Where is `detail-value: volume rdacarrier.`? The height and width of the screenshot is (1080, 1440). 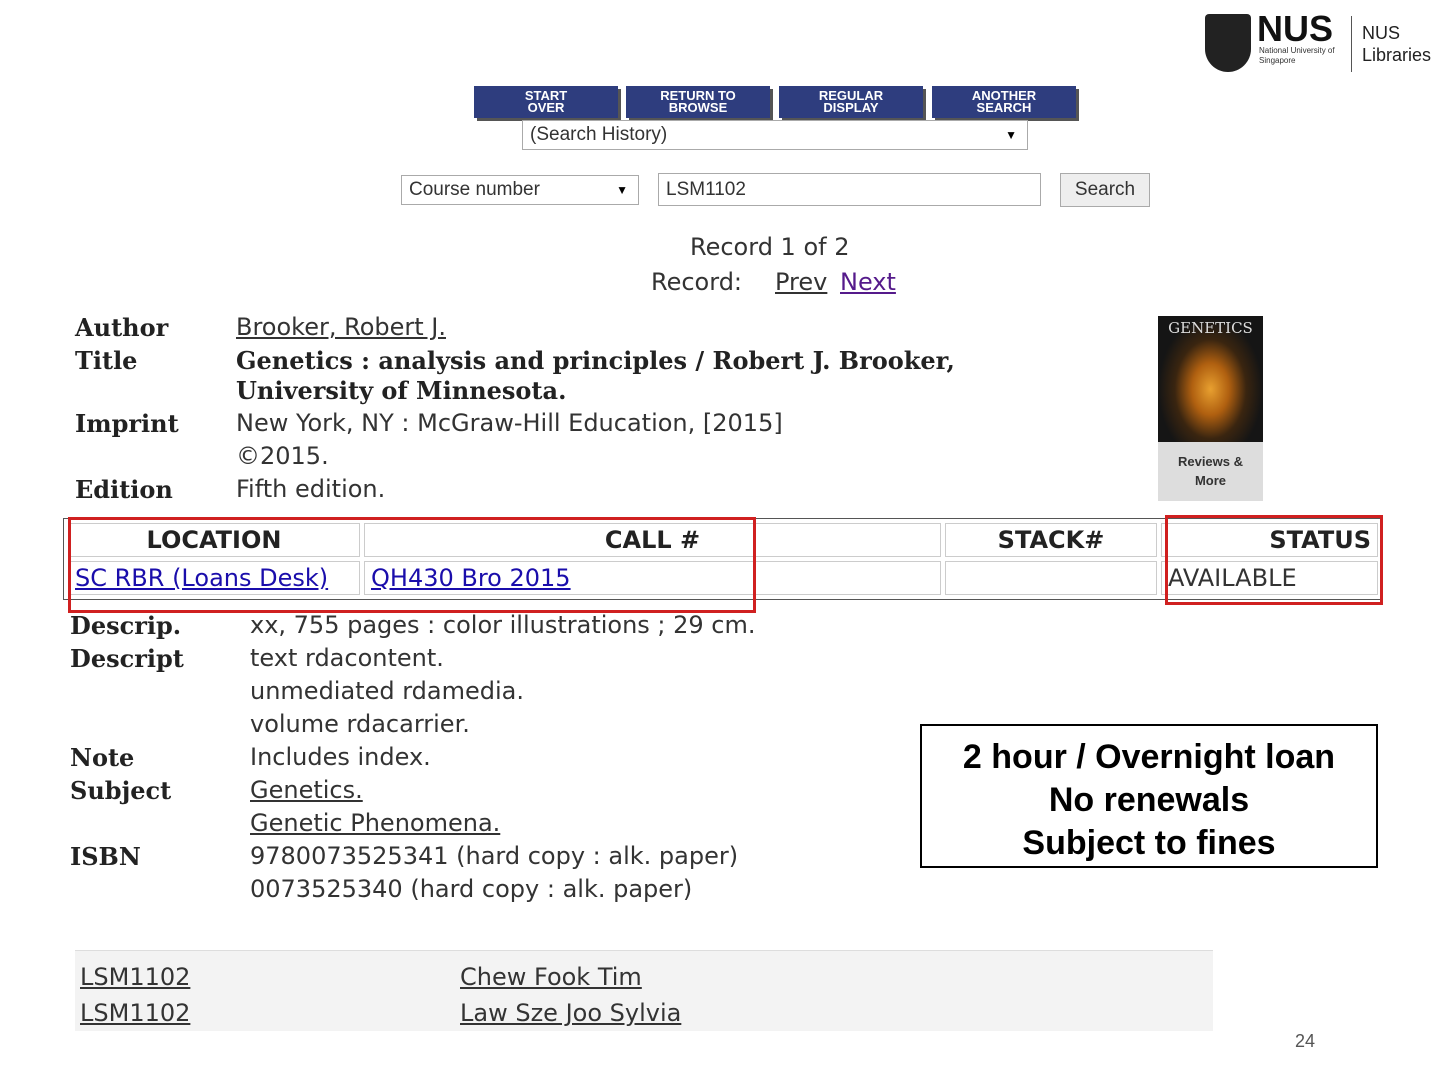 detail-value: volume rdacarrier. is located at coordinates (360, 724).